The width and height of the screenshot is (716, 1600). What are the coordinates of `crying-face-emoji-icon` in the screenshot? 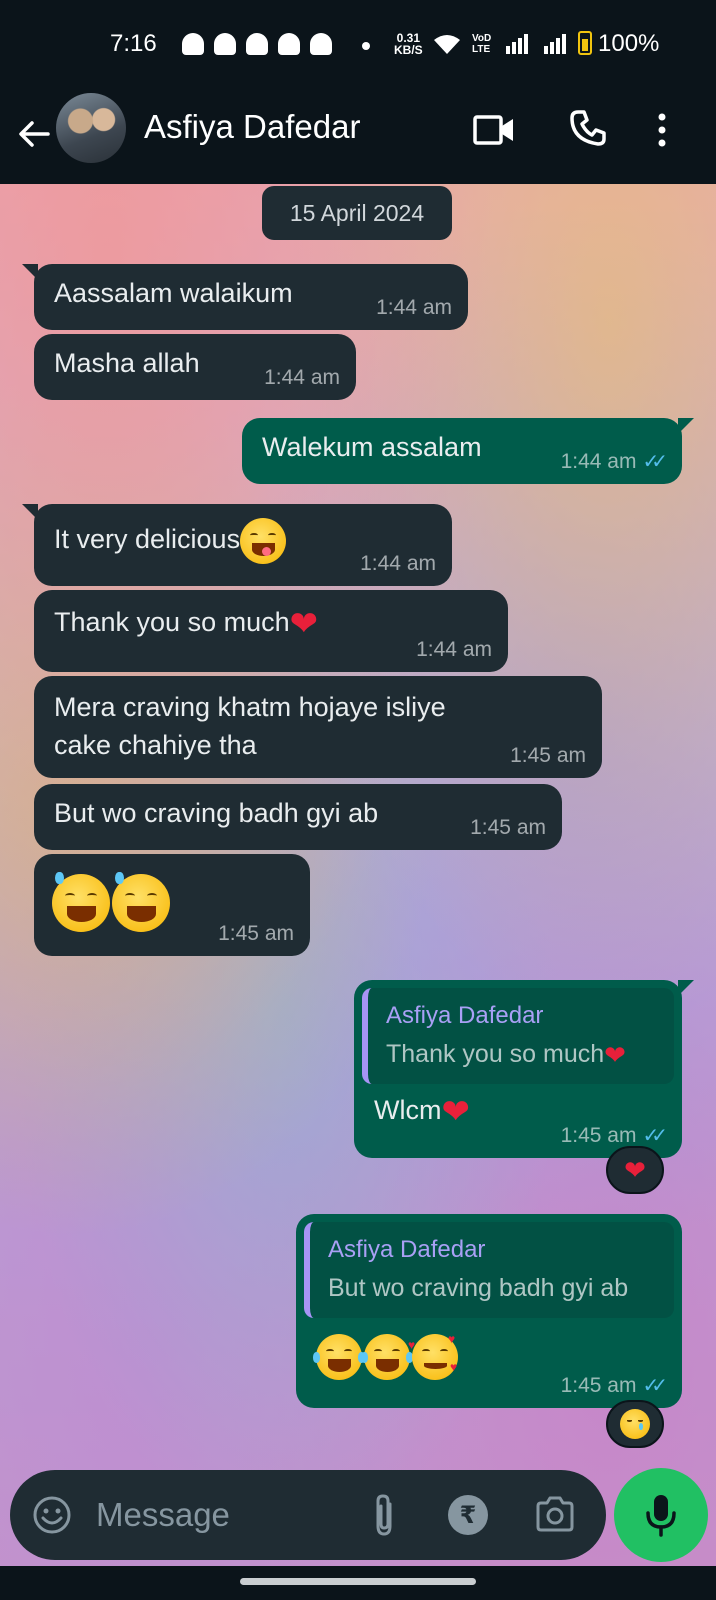 It's located at (635, 1424).